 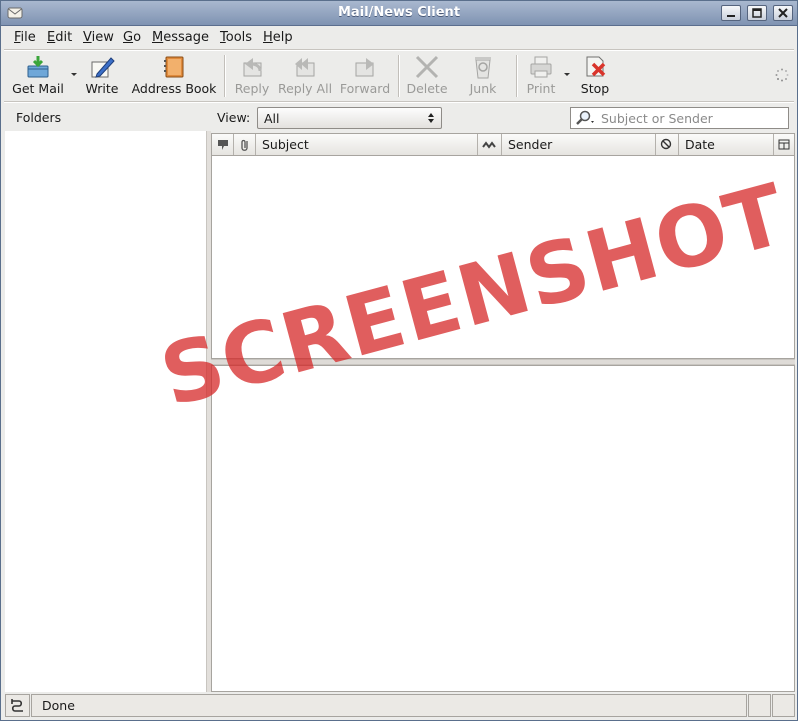 I want to click on write-icon, so click(x=103, y=67).